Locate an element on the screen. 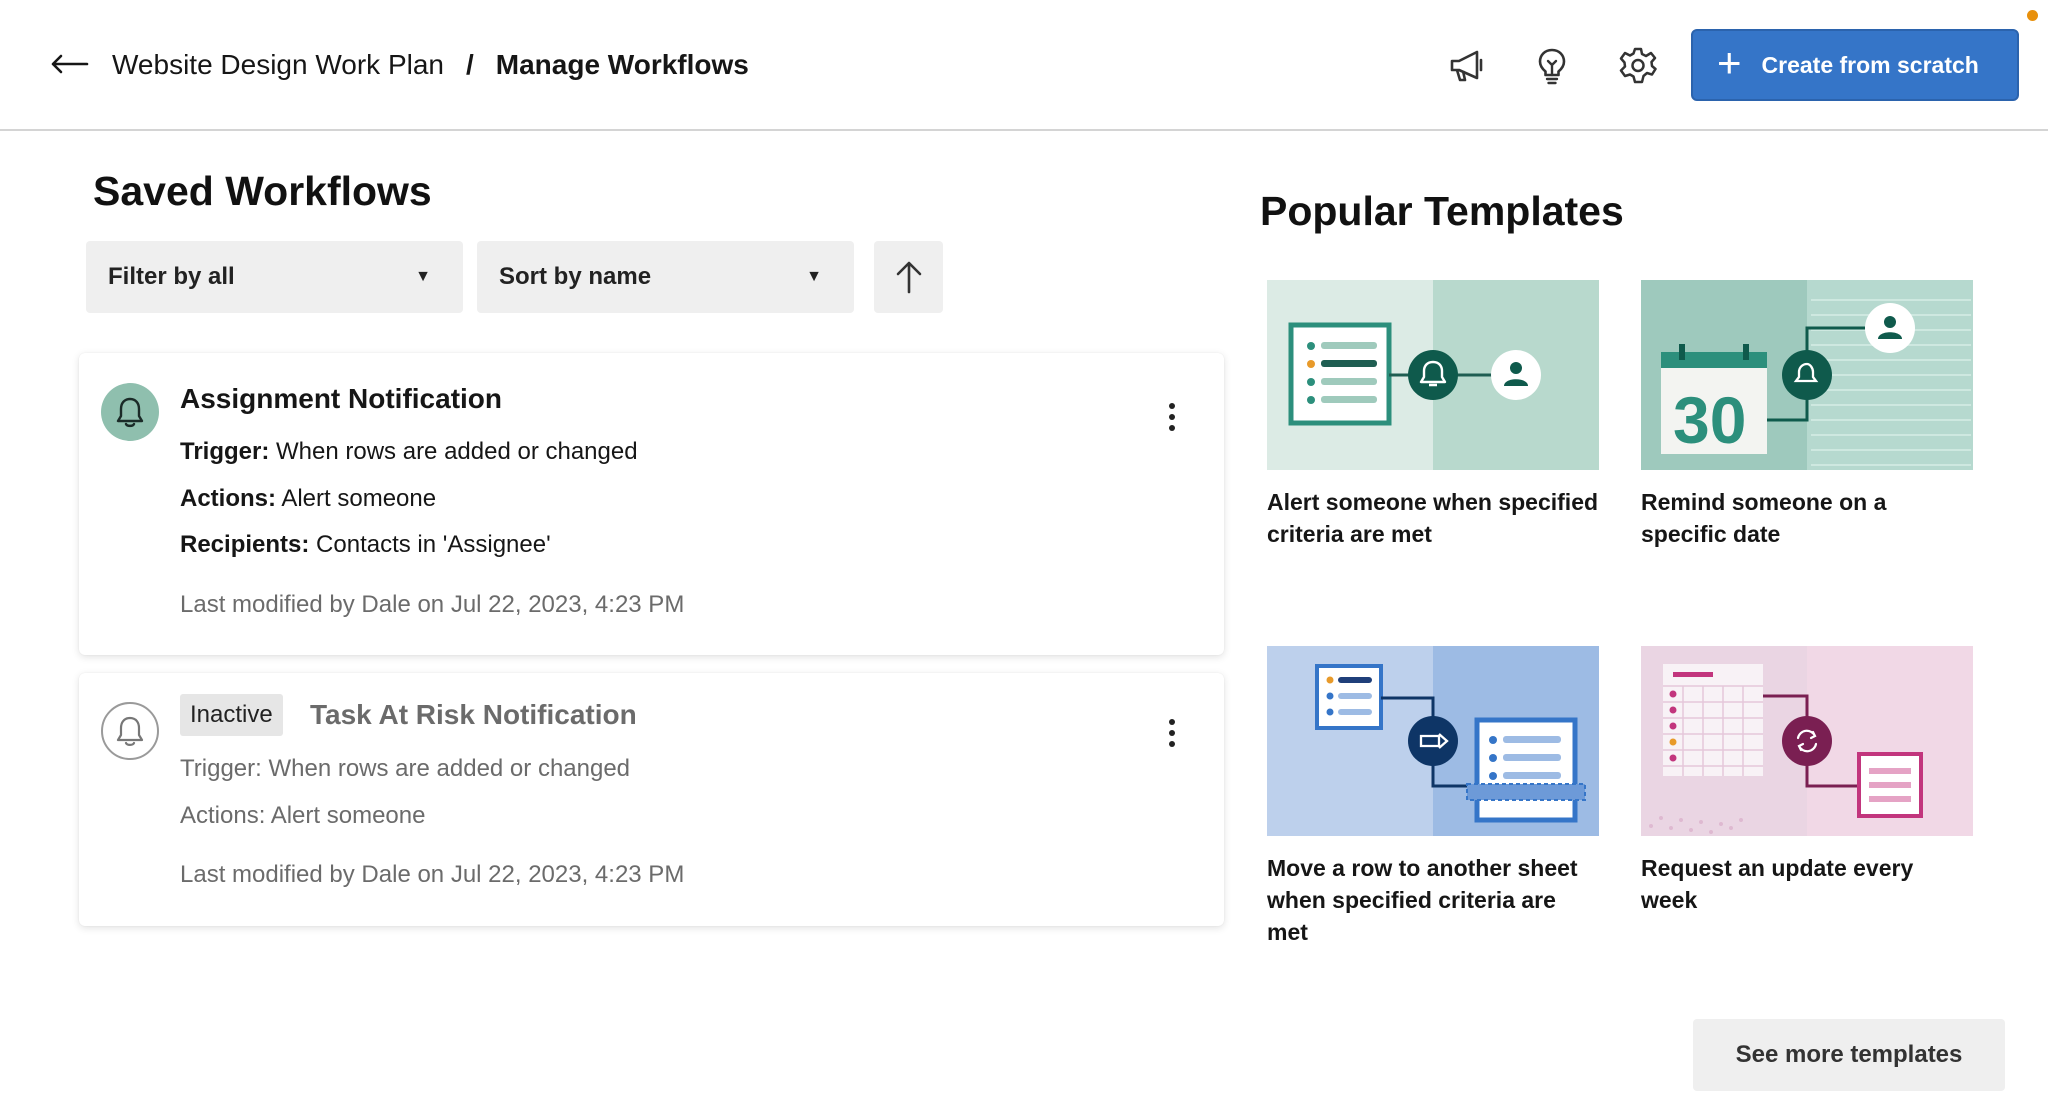 The image size is (2048, 1120). gear-icon is located at coordinates (1638, 65).